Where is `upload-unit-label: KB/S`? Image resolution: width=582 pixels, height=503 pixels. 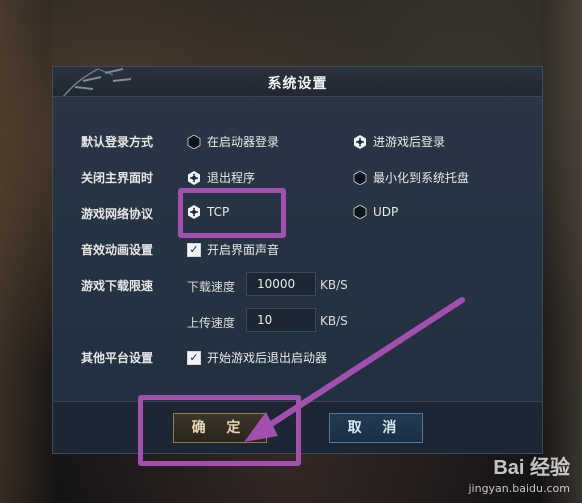 upload-unit-label: KB/S is located at coordinates (334, 321).